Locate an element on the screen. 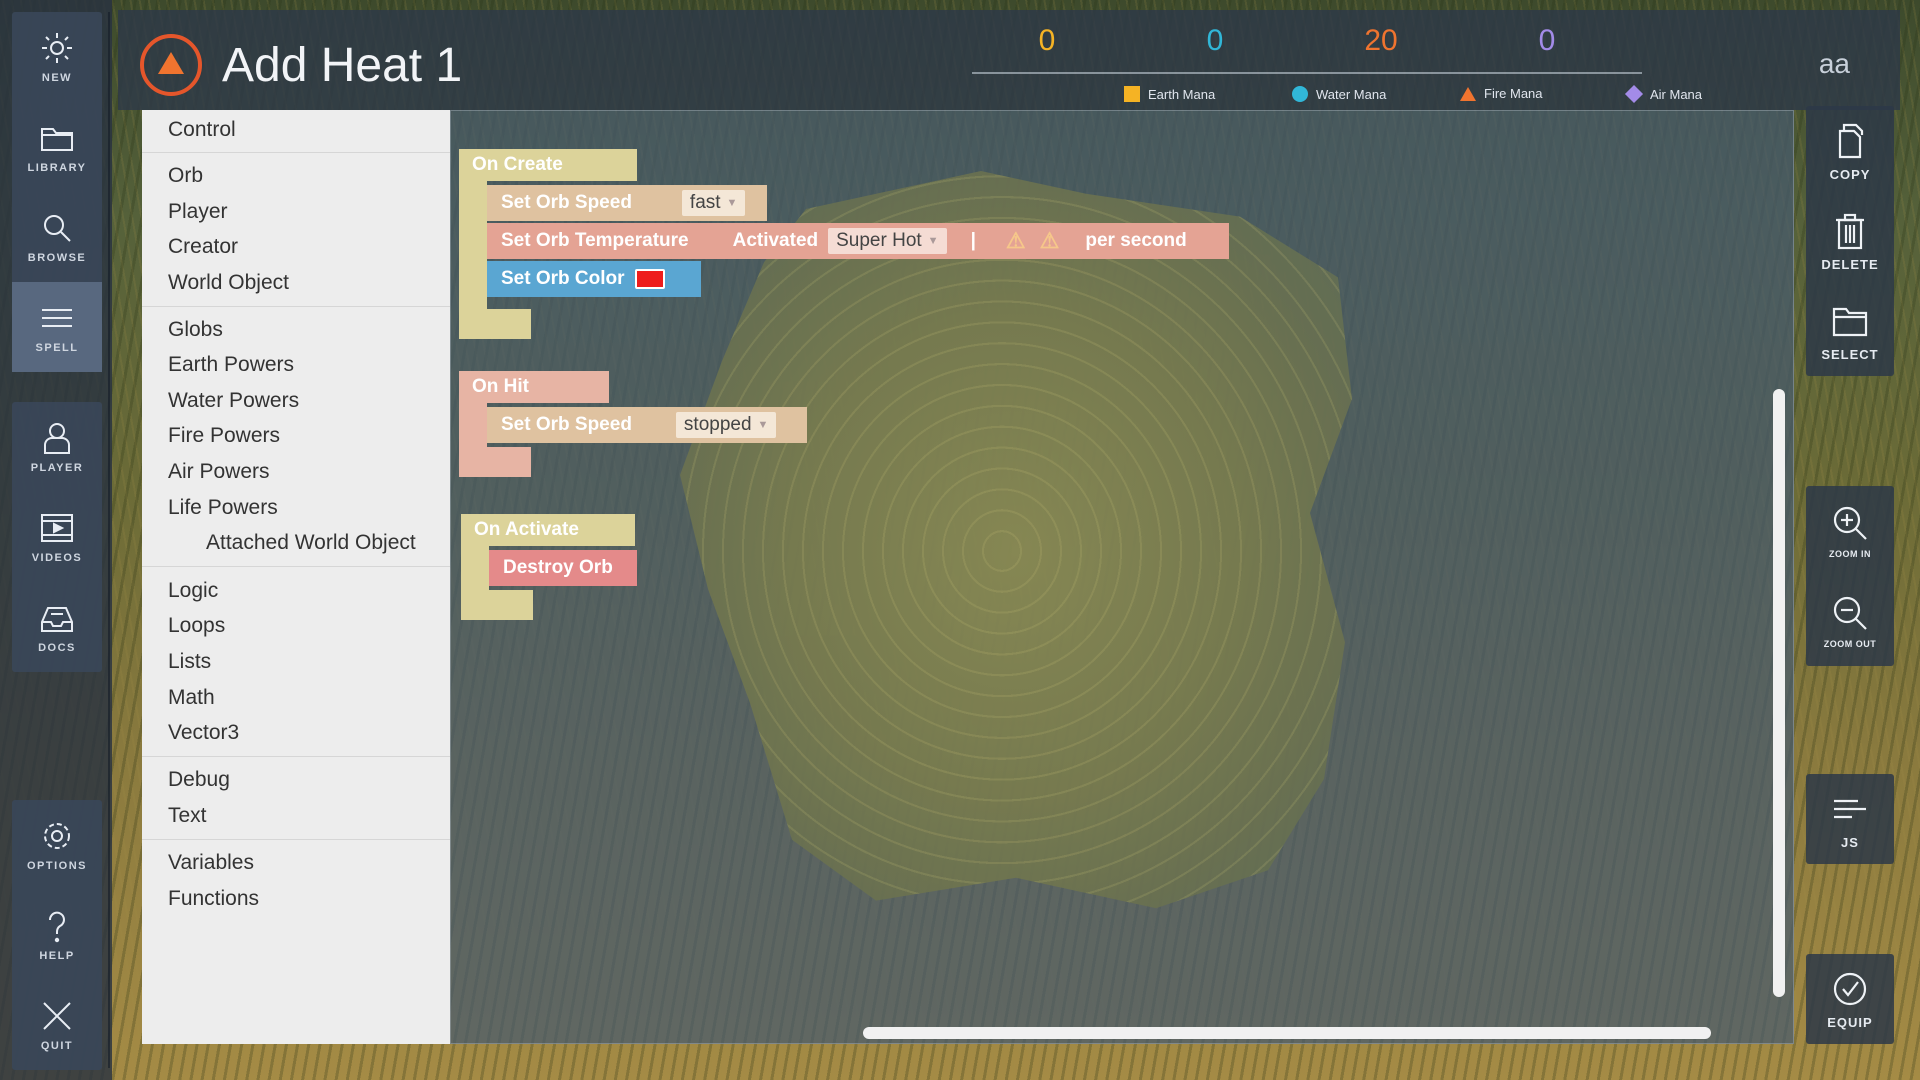 The width and height of the screenshot is (1920, 1080). right-group-edit: COPY DELETE SELECT is located at coordinates (1850, 241).